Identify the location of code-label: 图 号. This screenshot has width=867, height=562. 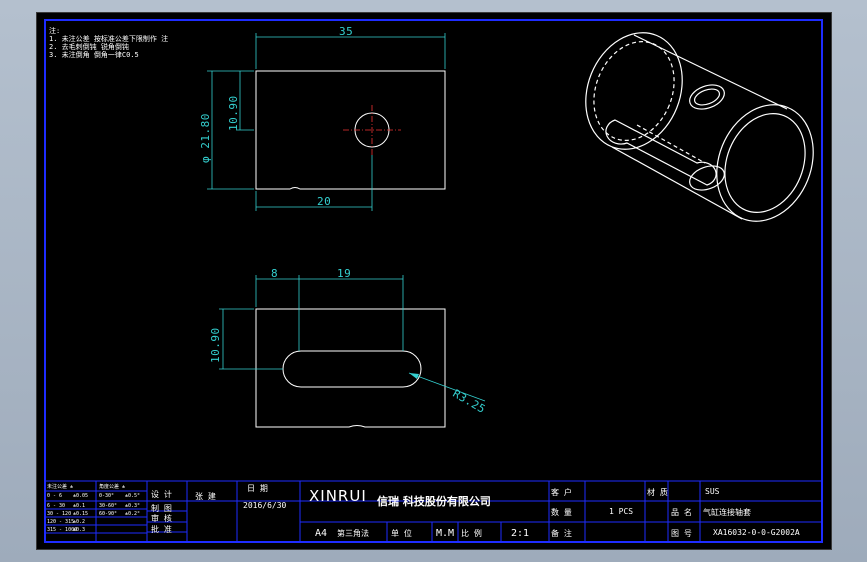
(681, 533).